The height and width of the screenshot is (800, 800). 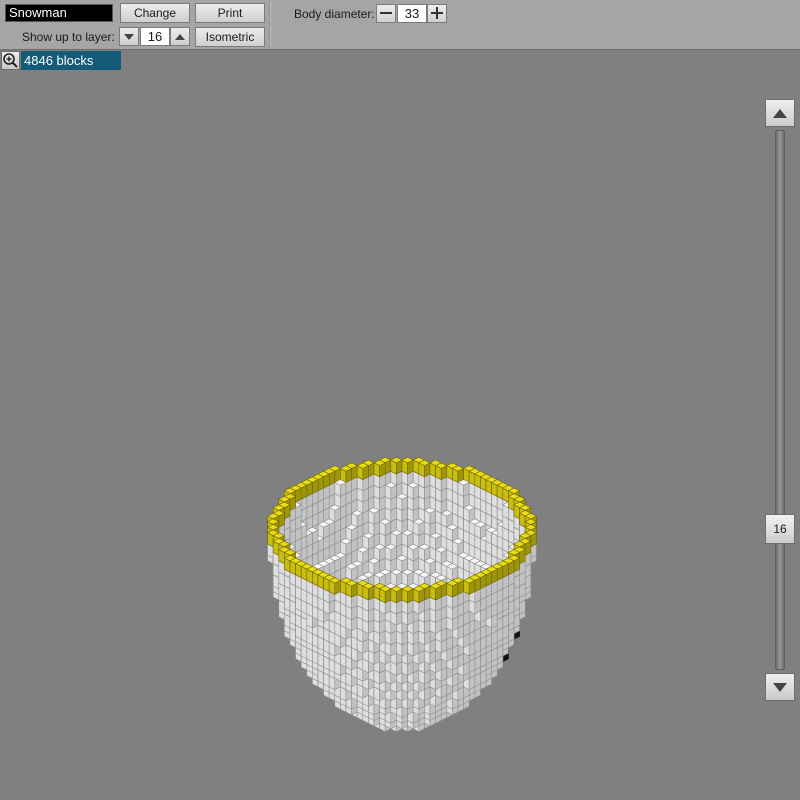 What do you see at coordinates (780, 400) in the screenshot?
I see `layer-slider-track` at bounding box center [780, 400].